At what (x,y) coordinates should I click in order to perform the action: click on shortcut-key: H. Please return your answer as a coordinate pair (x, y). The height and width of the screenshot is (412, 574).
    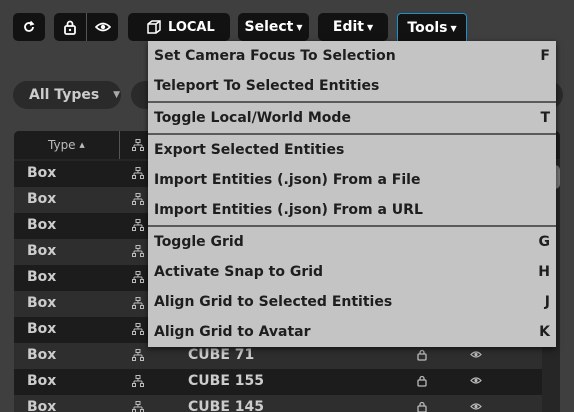
    Looking at the image, I should click on (544, 272).